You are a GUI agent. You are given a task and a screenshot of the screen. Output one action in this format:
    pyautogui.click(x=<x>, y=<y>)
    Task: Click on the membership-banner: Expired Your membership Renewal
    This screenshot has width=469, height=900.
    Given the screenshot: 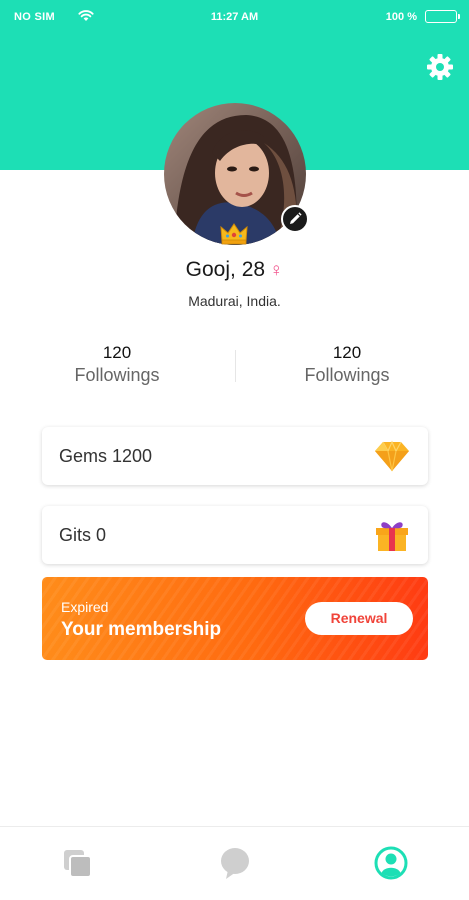 What is the action you would take?
    pyautogui.click(x=235, y=618)
    